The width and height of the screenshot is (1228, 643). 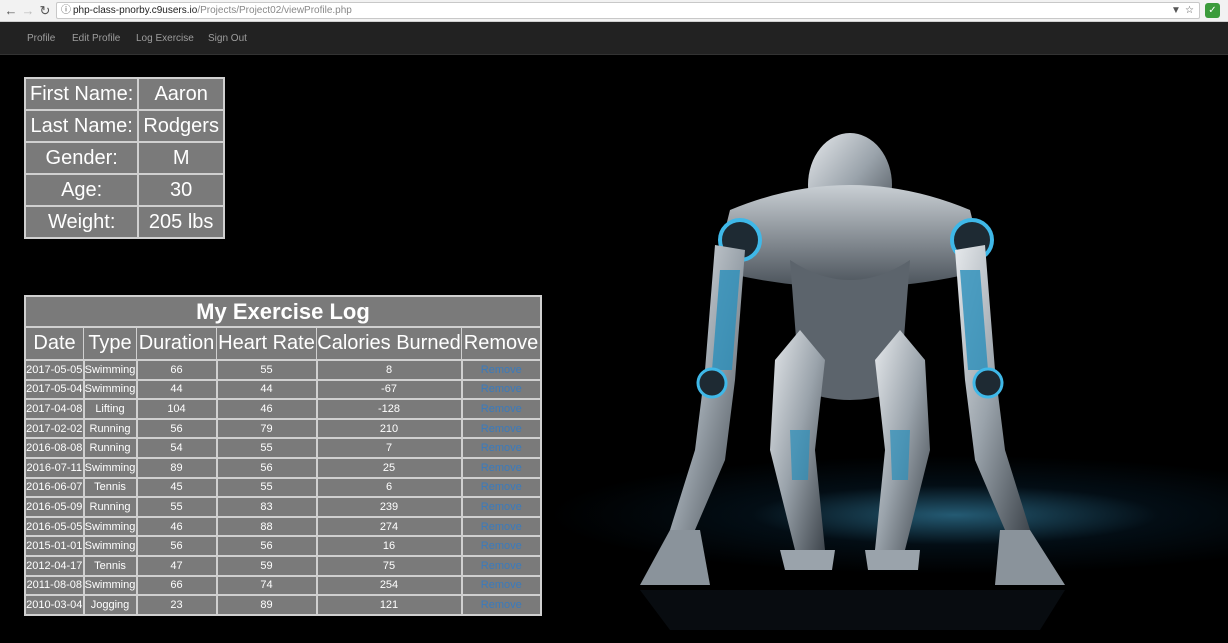 What do you see at coordinates (54, 605) in the screenshot?
I see `cell-date: 2010-03-04` at bounding box center [54, 605].